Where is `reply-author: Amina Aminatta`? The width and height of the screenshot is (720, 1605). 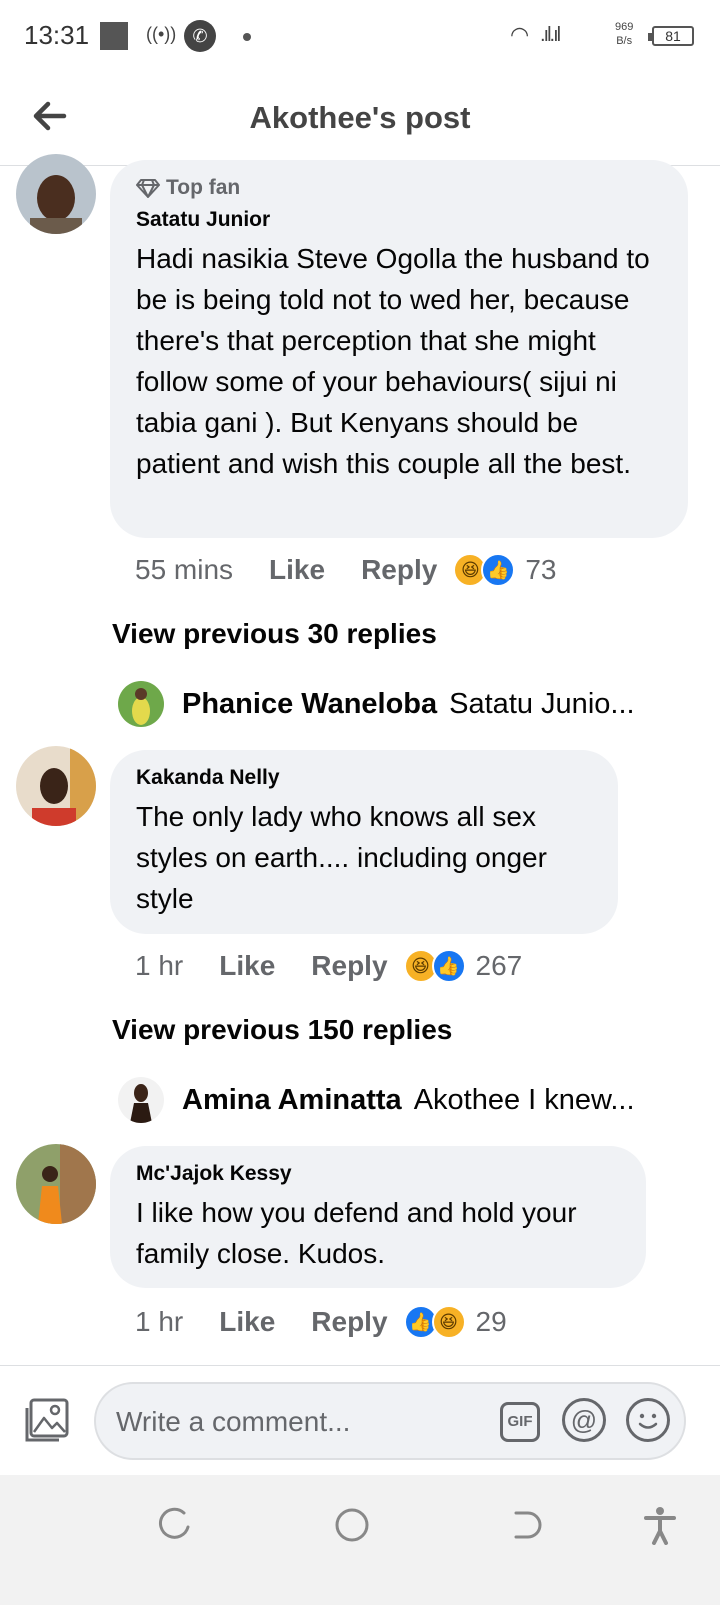 reply-author: Amina Aminatta is located at coordinates (292, 1099).